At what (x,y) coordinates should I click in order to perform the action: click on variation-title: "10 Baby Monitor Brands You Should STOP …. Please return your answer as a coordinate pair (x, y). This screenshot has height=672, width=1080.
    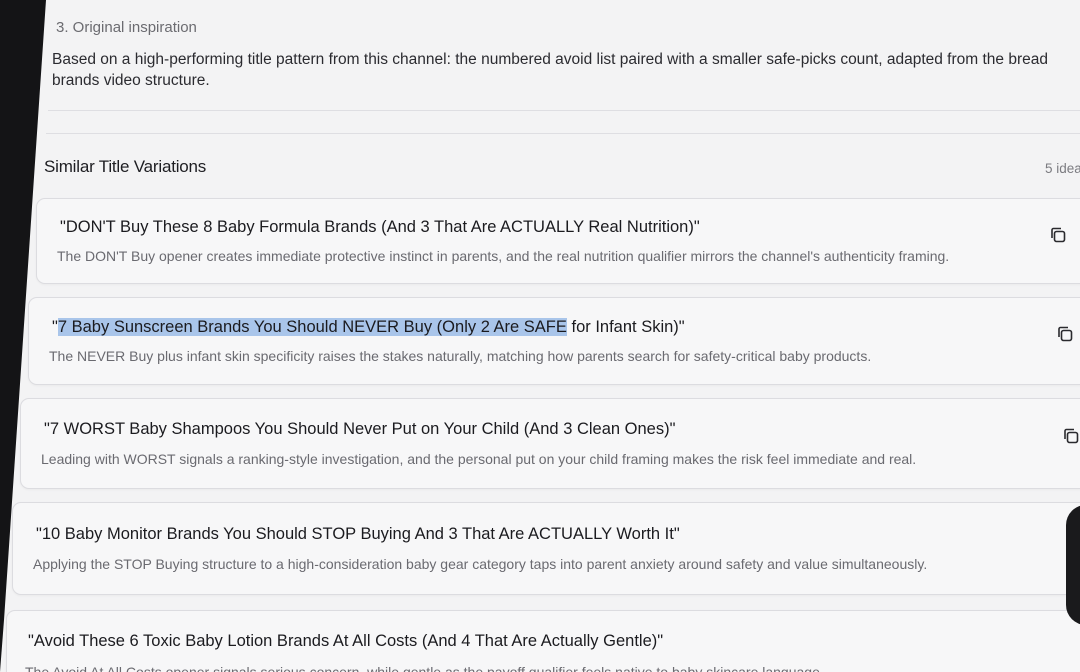
    Looking at the image, I should click on (358, 534).